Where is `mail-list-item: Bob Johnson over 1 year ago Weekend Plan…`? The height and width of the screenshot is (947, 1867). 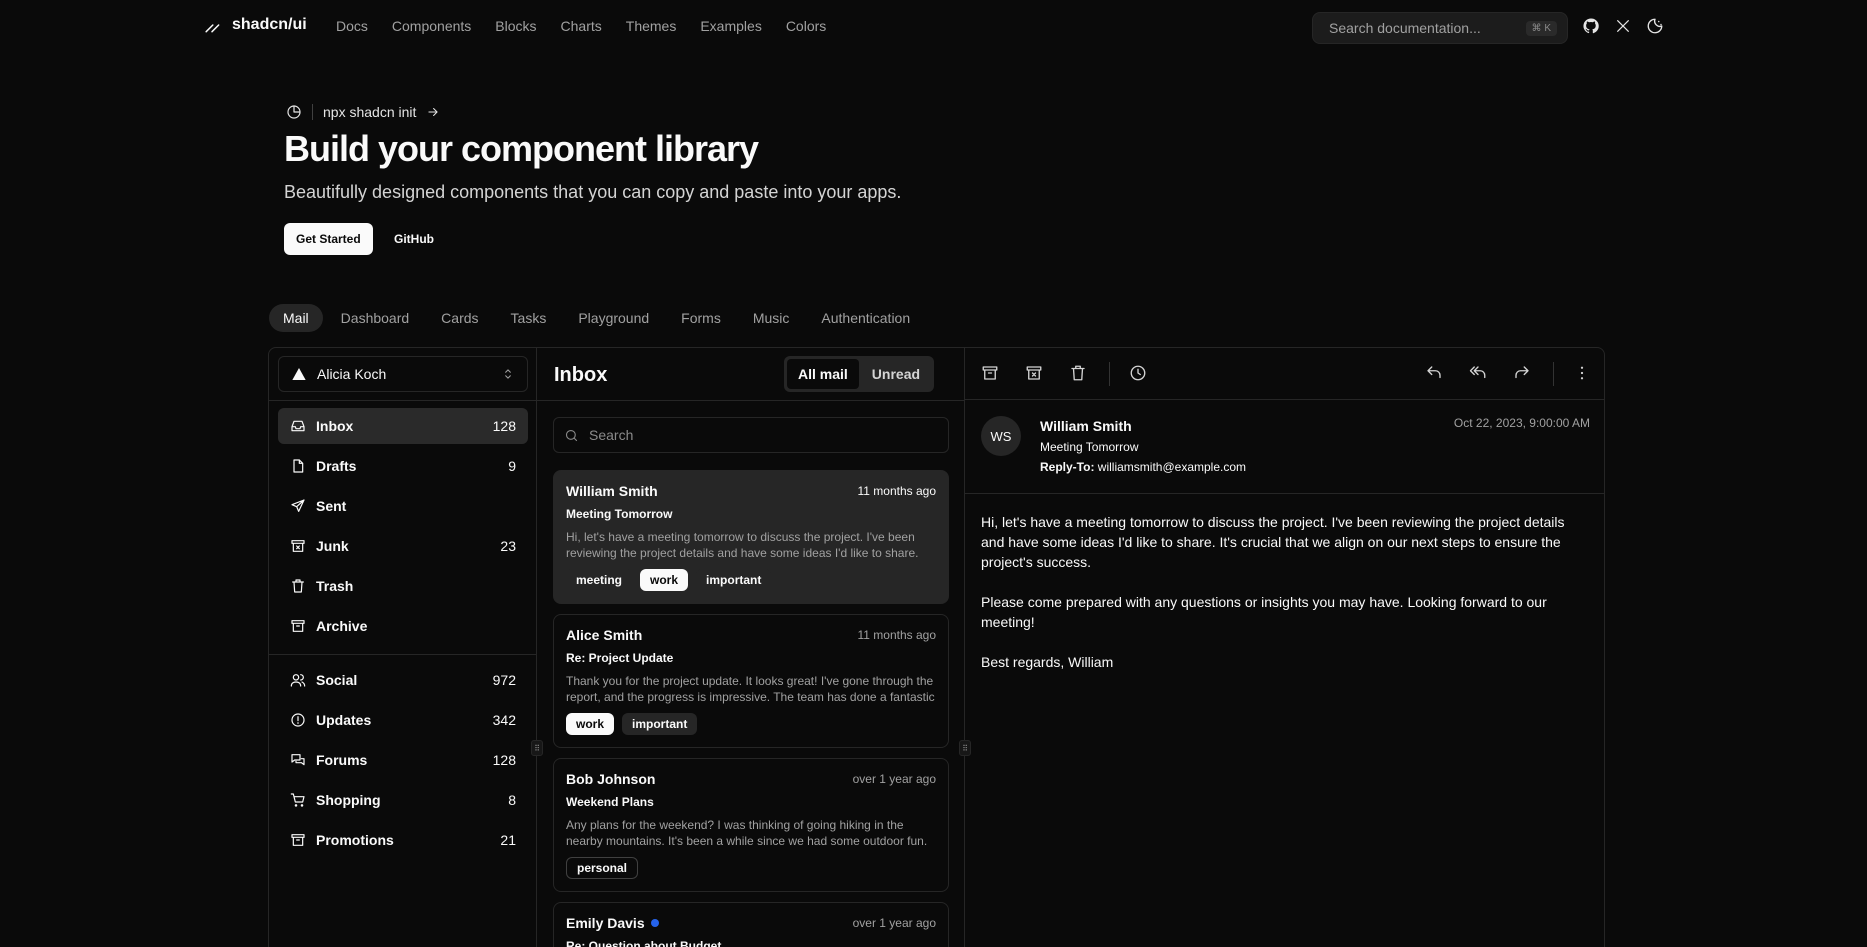 mail-list-item: Bob Johnson over 1 year ago Weekend Plan… is located at coordinates (751, 825).